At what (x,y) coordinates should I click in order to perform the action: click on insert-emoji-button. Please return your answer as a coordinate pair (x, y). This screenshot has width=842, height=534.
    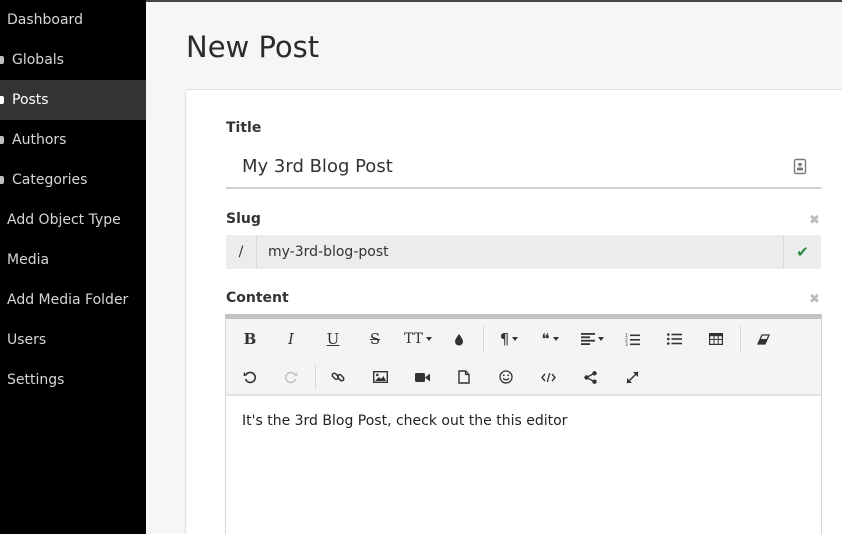
    Looking at the image, I should click on (506, 377).